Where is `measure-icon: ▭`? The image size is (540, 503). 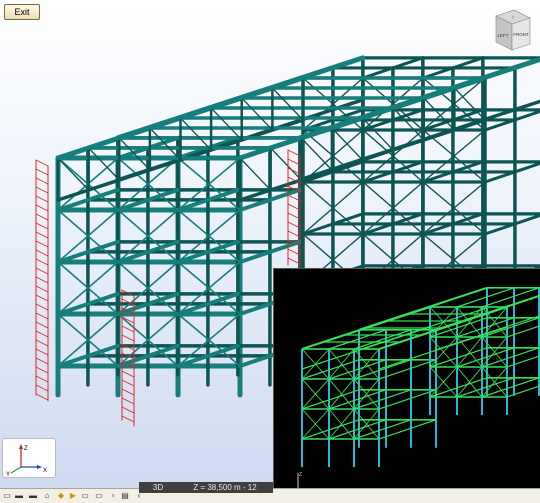 measure-icon: ▭ is located at coordinates (99, 495).